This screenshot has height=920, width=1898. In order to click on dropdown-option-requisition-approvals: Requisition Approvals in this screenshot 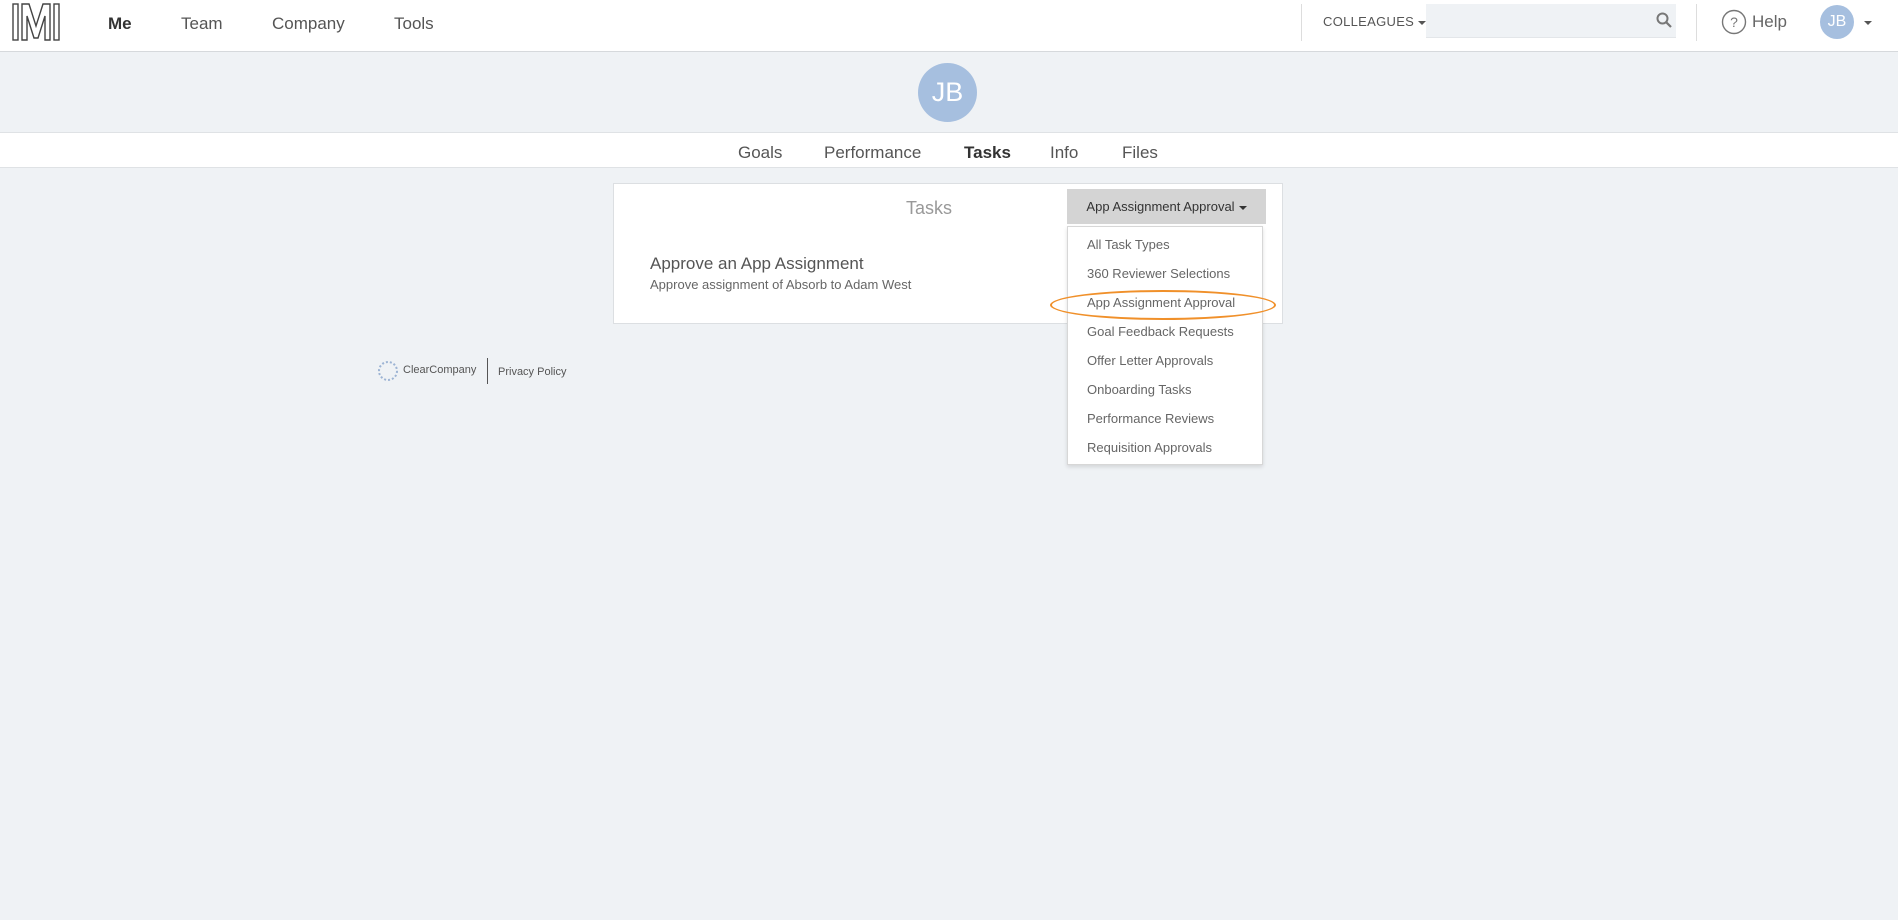, I will do `click(1149, 447)`.